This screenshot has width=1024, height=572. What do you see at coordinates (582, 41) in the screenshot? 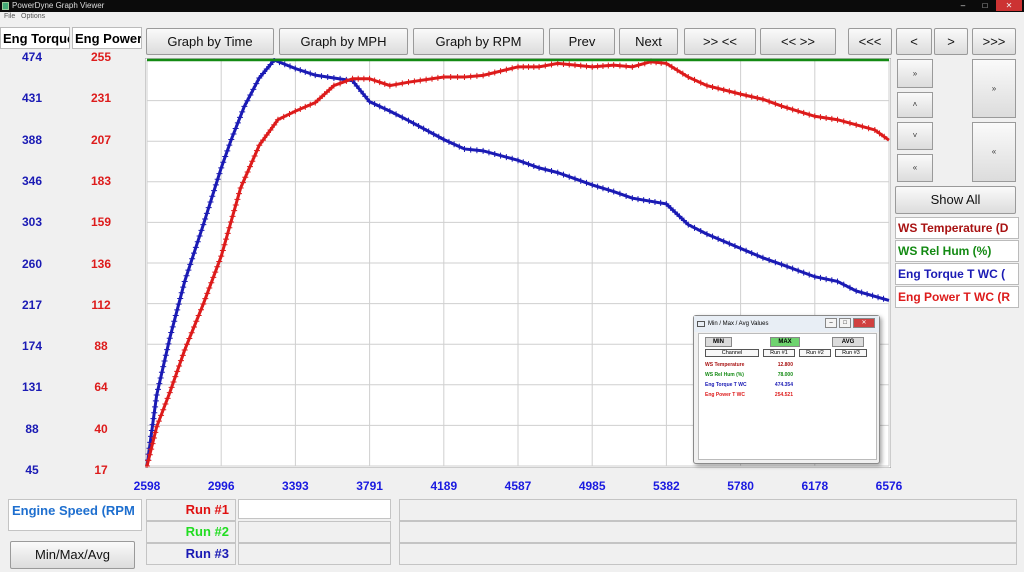
I see `prev-button: Prev` at bounding box center [582, 41].